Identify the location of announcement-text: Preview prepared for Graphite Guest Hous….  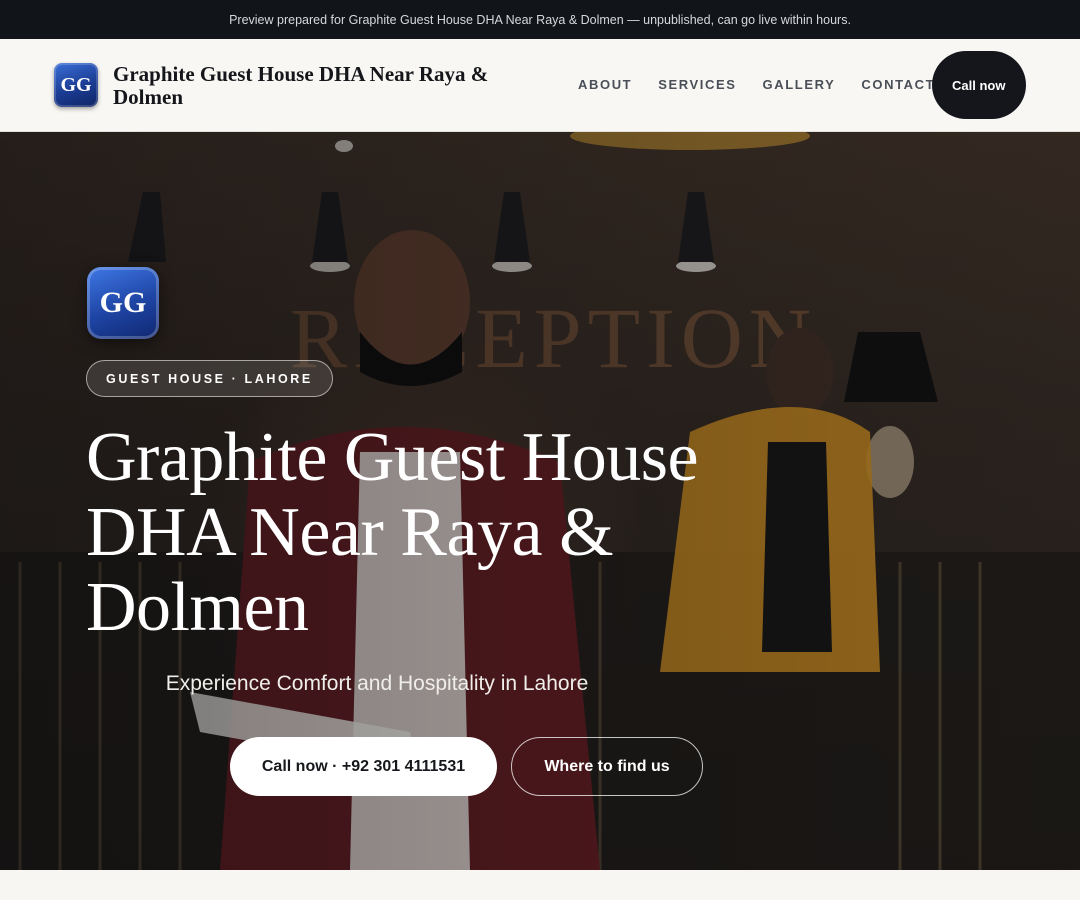
(540, 19).